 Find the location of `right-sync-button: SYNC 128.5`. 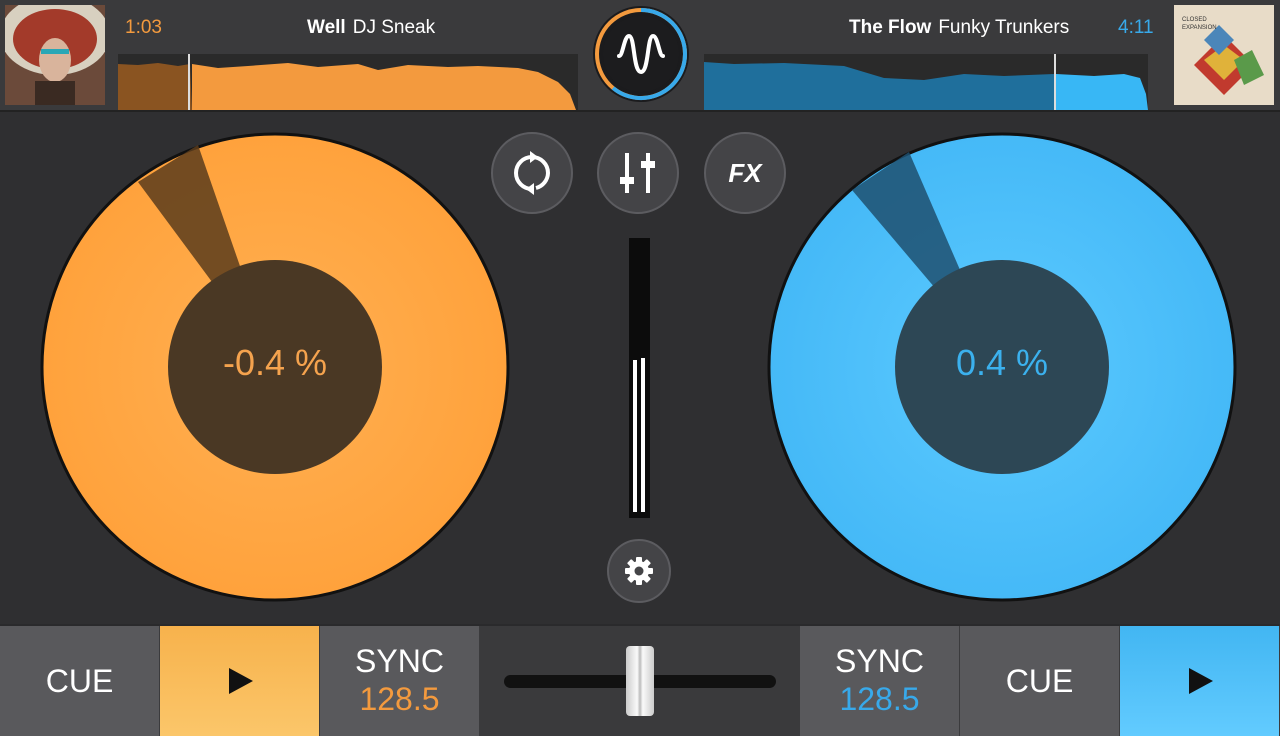

right-sync-button: SYNC 128.5 is located at coordinates (880, 681).